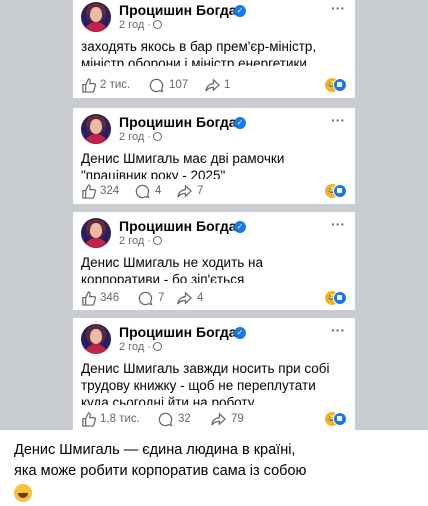  What do you see at coordinates (214, 299) in the screenshot?
I see `post-footer: 346 7 4 😂` at bounding box center [214, 299].